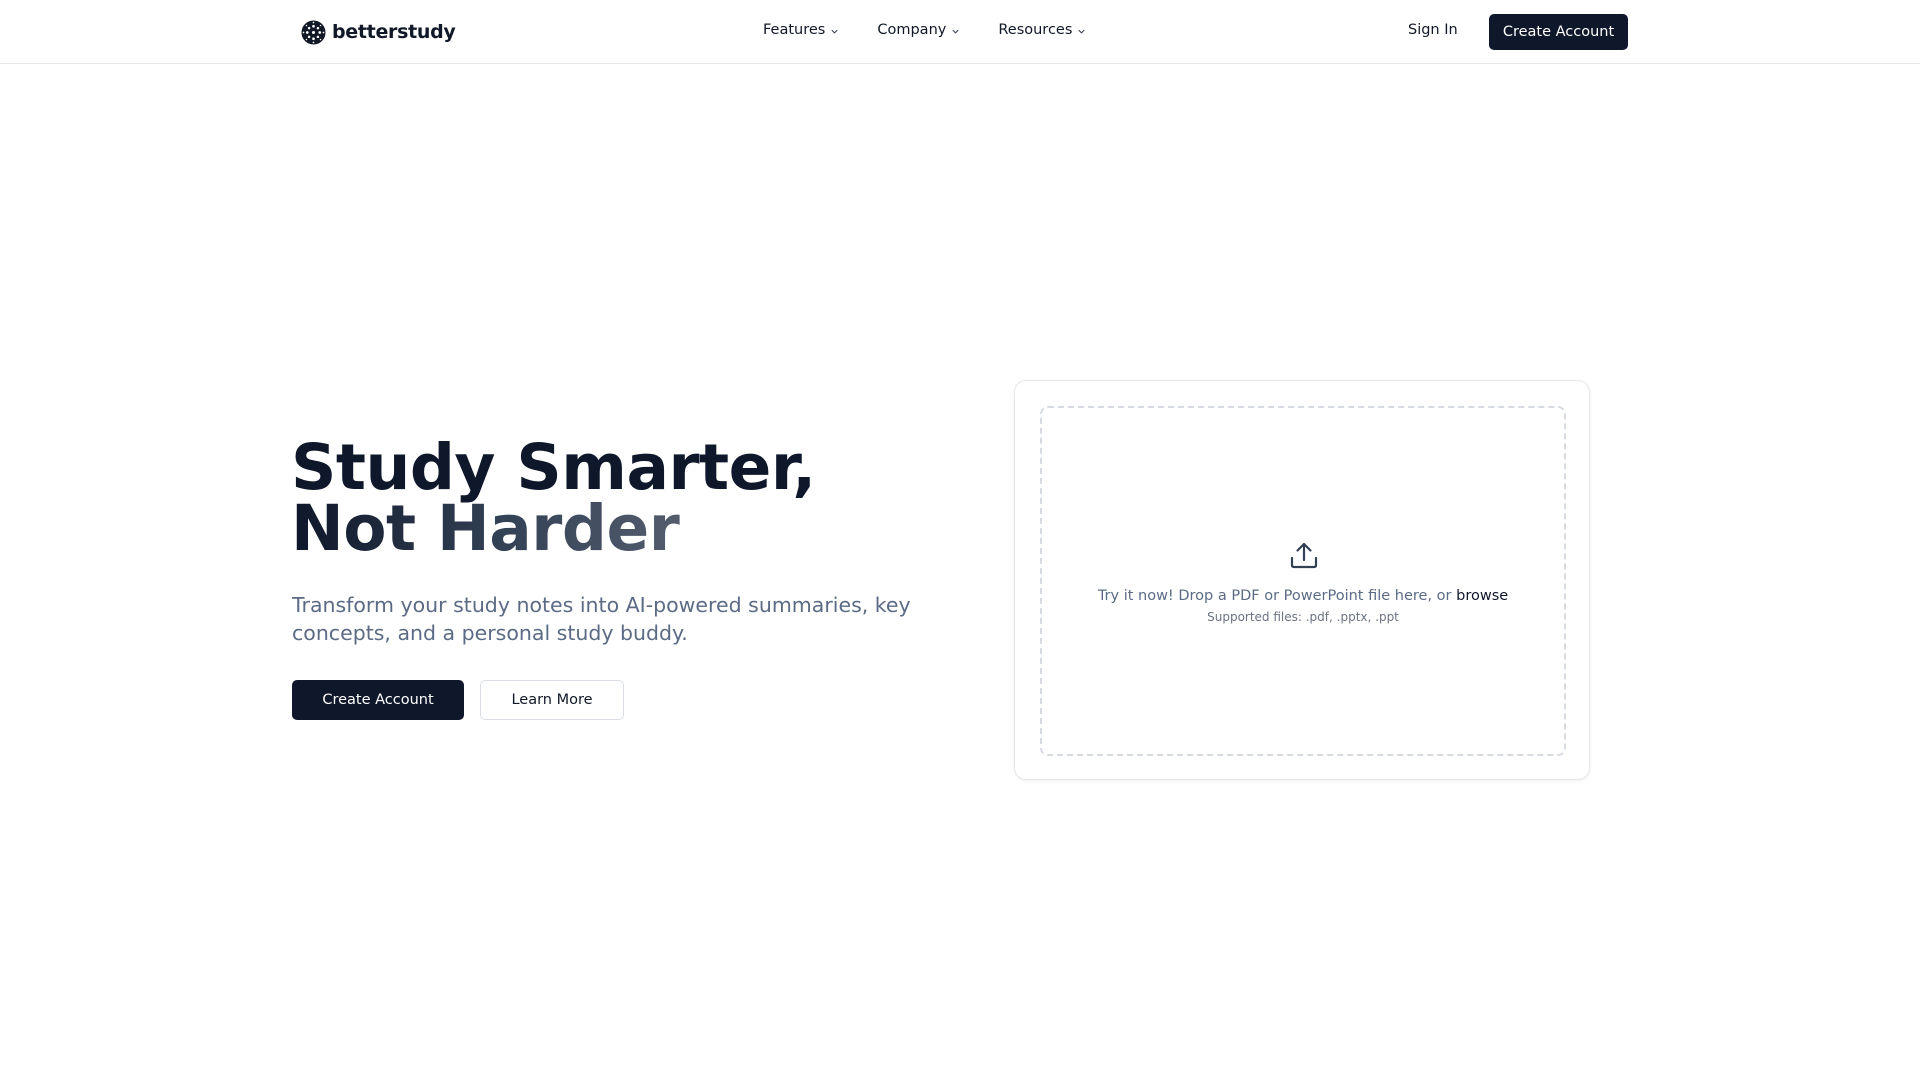  I want to click on brand-logo: betterstudy, so click(378, 32).